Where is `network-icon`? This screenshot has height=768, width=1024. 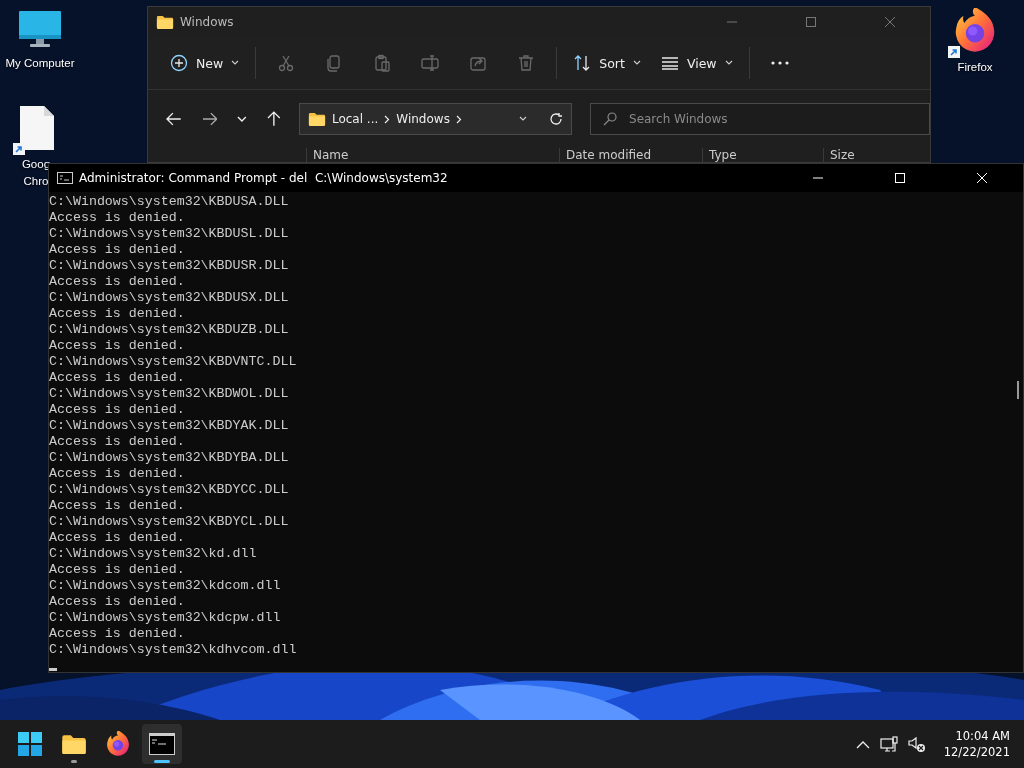 network-icon is located at coordinates (888, 744).